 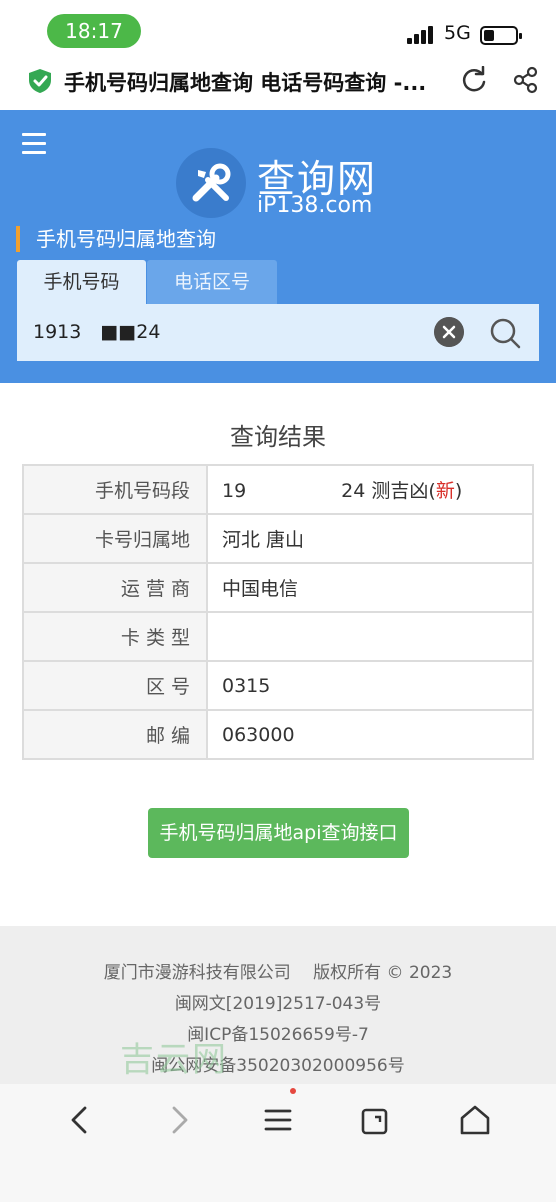 I want to click on section-title: 手机号码归属地查询, so click(x=116, y=239).